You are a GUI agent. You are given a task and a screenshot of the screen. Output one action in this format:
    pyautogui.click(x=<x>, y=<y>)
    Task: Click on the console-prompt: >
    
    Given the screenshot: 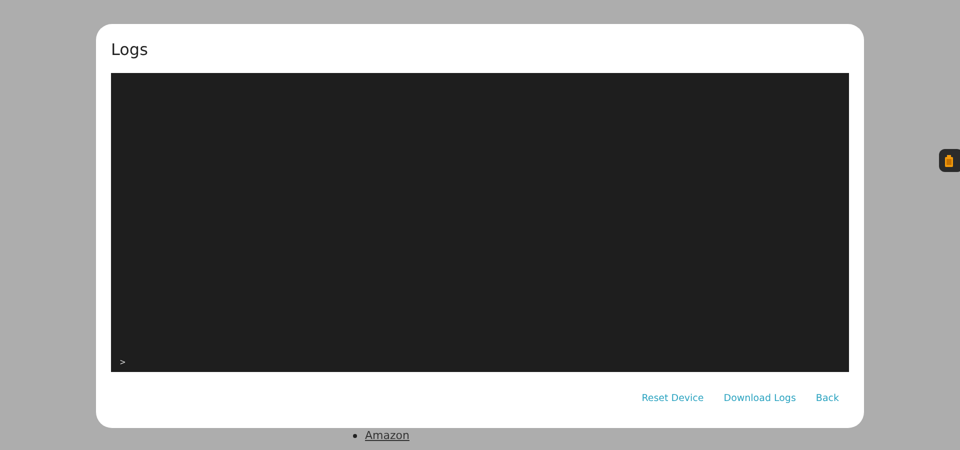 What is the action you would take?
    pyautogui.click(x=123, y=363)
    